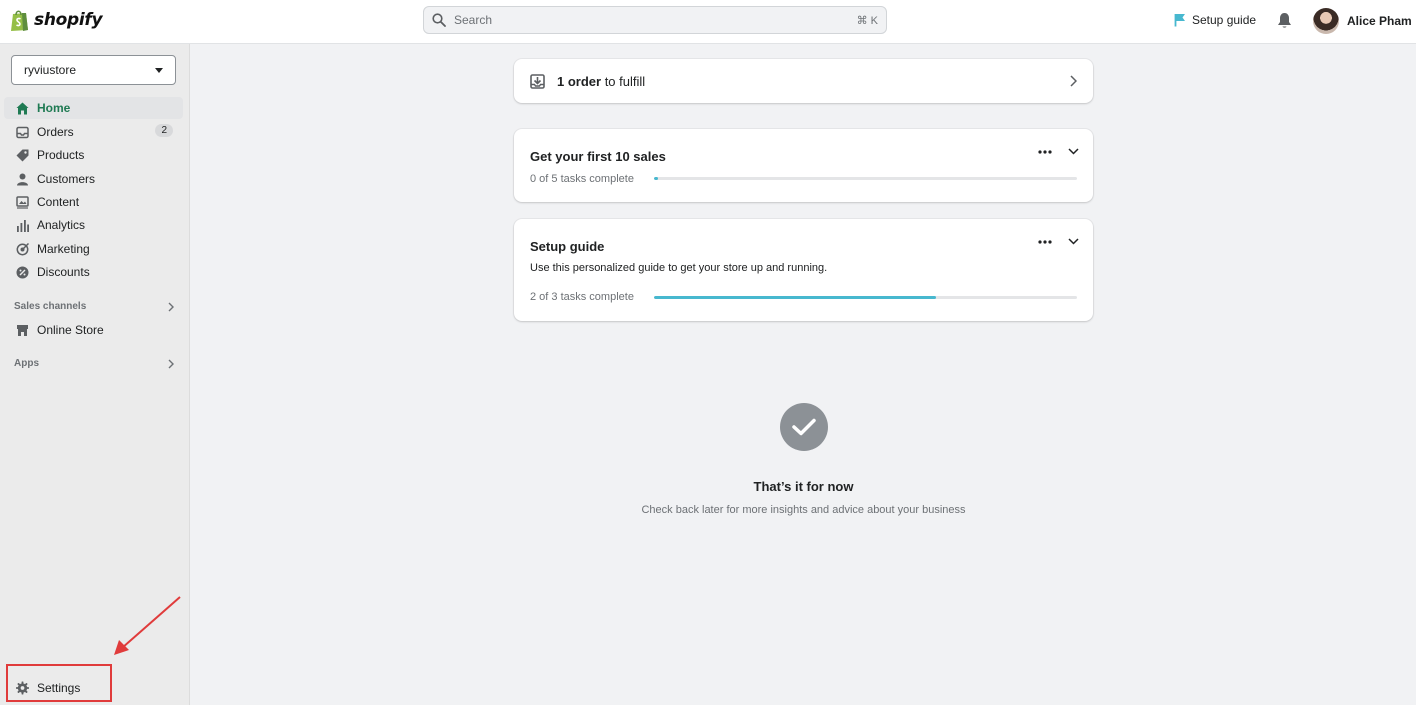  I want to click on sidebar-item-online-store: Online Store, so click(93, 330).